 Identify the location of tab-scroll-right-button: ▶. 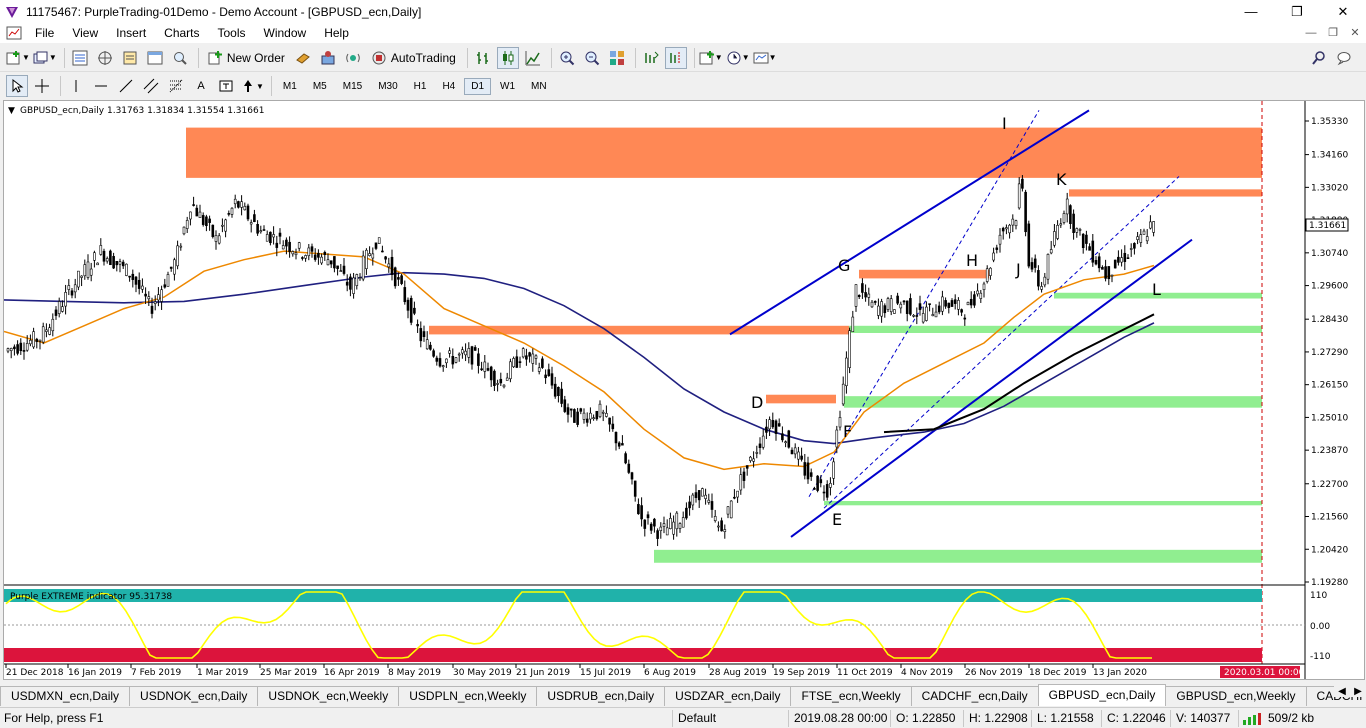
(1358, 691).